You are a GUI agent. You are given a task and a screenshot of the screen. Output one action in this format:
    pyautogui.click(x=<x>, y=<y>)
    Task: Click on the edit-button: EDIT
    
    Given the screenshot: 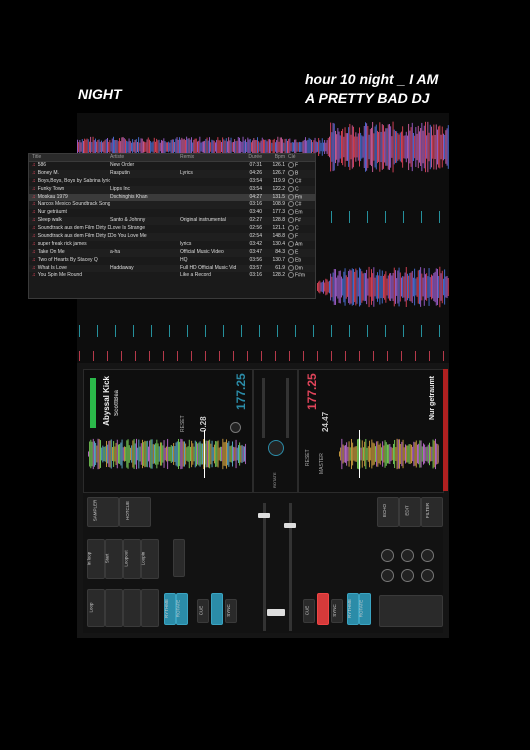 What is the action you would take?
    pyautogui.click(x=410, y=512)
    